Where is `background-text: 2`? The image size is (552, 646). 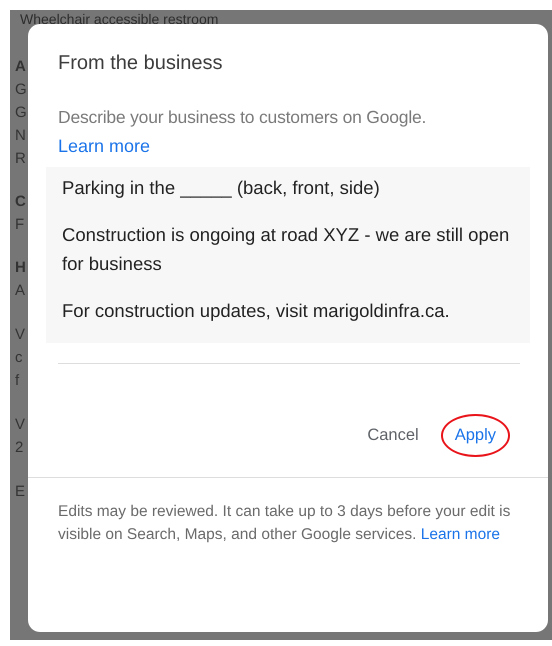
background-text: 2 is located at coordinates (19, 448).